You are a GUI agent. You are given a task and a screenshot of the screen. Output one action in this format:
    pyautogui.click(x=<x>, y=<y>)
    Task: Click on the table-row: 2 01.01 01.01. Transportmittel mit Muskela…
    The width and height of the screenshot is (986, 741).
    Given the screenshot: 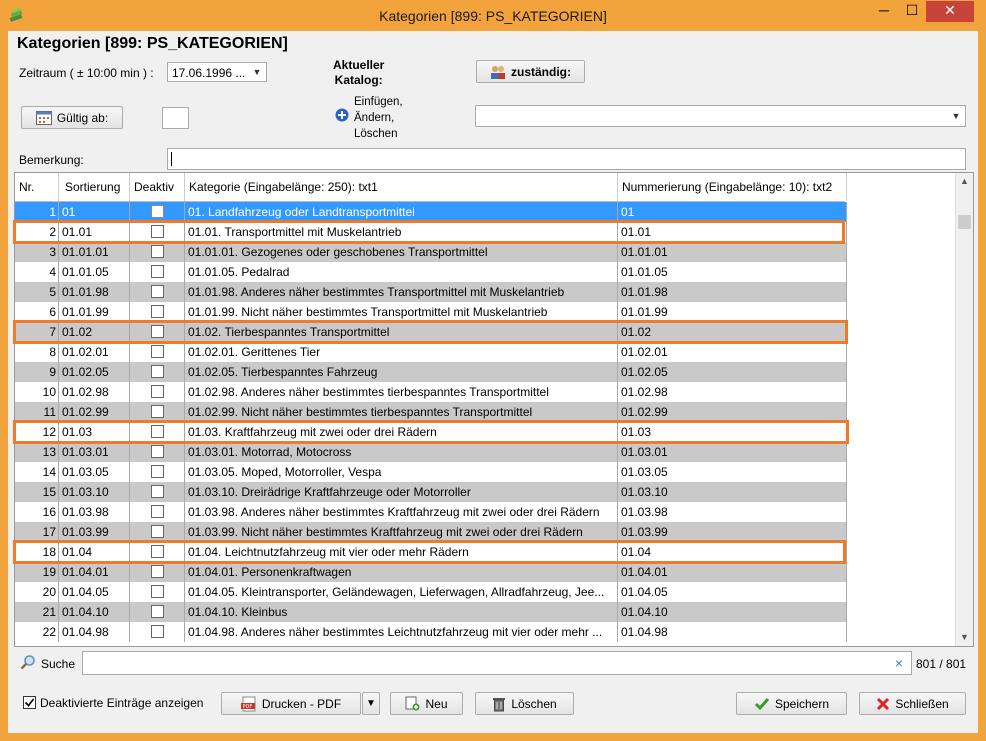 What is the action you would take?
    pyautogui.click(x=431, y=232)
    